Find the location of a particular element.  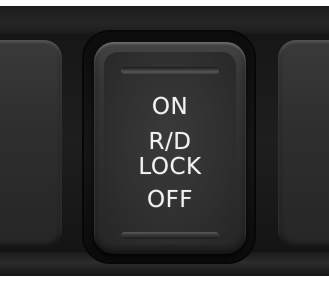

switch-bottom-ridge is located at coordinates (170, 235).